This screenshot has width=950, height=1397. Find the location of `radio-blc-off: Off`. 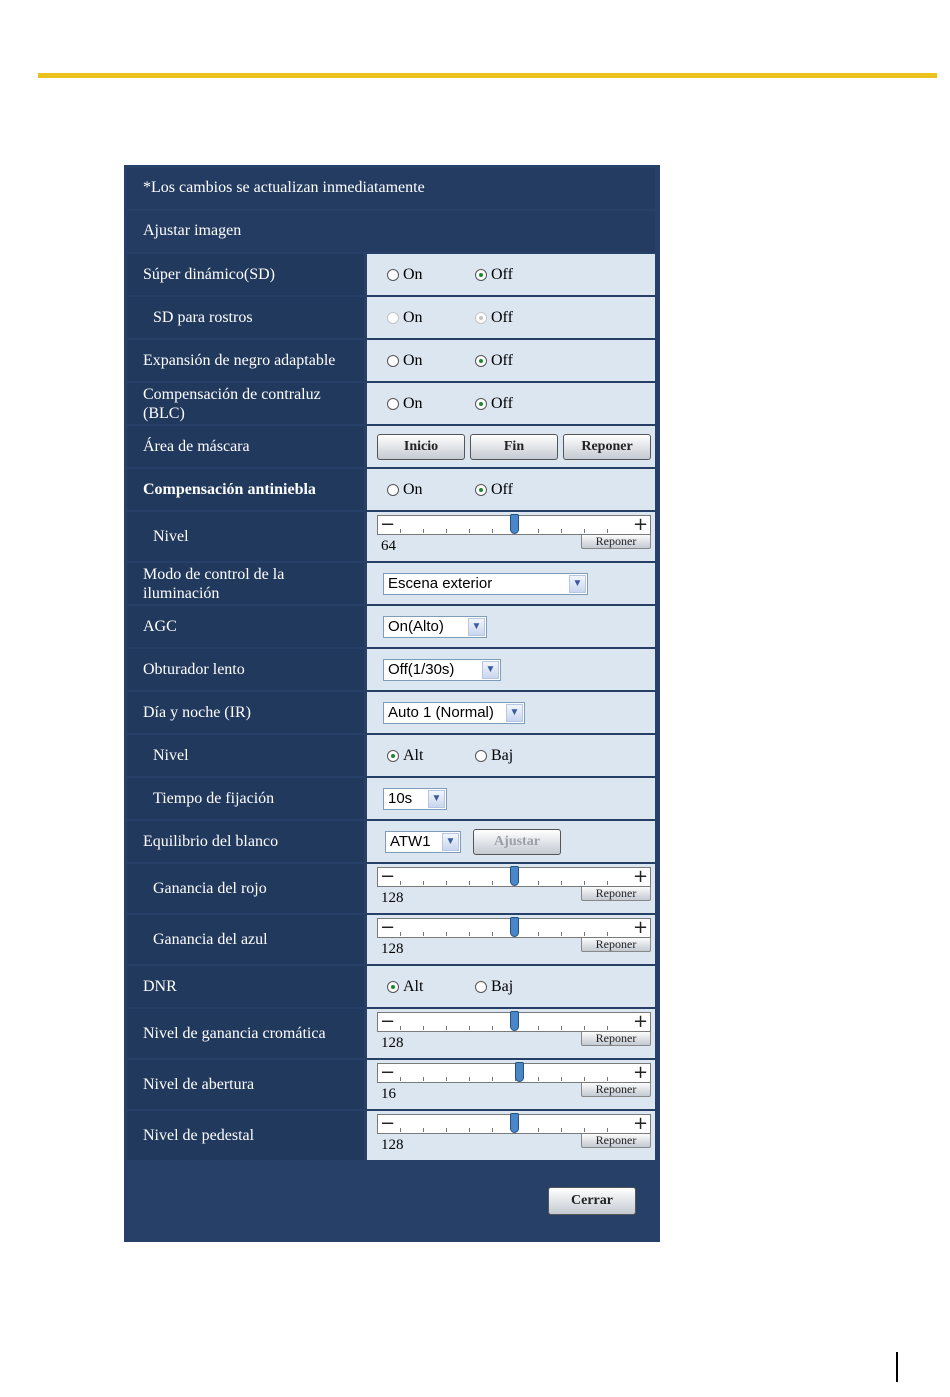

radio-blc-off: Off is located at coordinates (500, 404).